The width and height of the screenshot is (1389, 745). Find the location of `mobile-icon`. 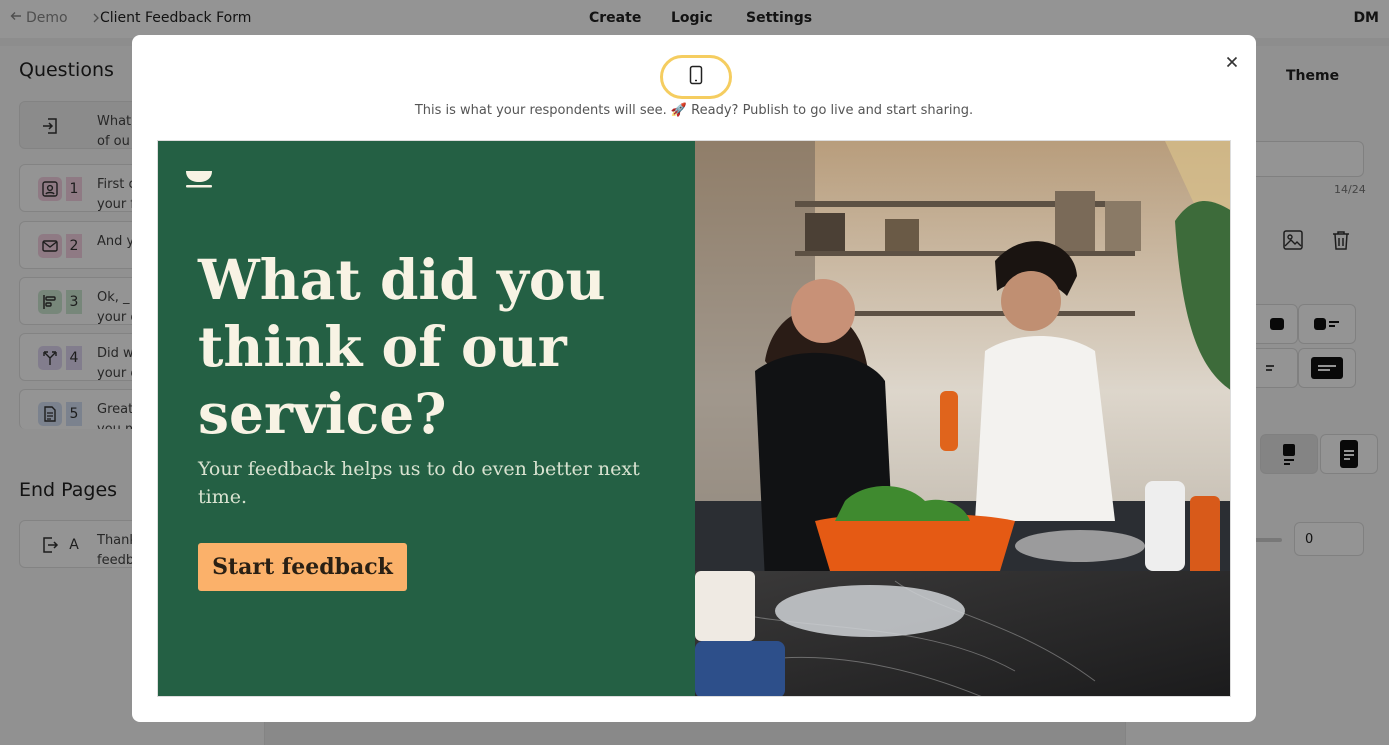

mobile-icon is located at coordinates (696, 77).